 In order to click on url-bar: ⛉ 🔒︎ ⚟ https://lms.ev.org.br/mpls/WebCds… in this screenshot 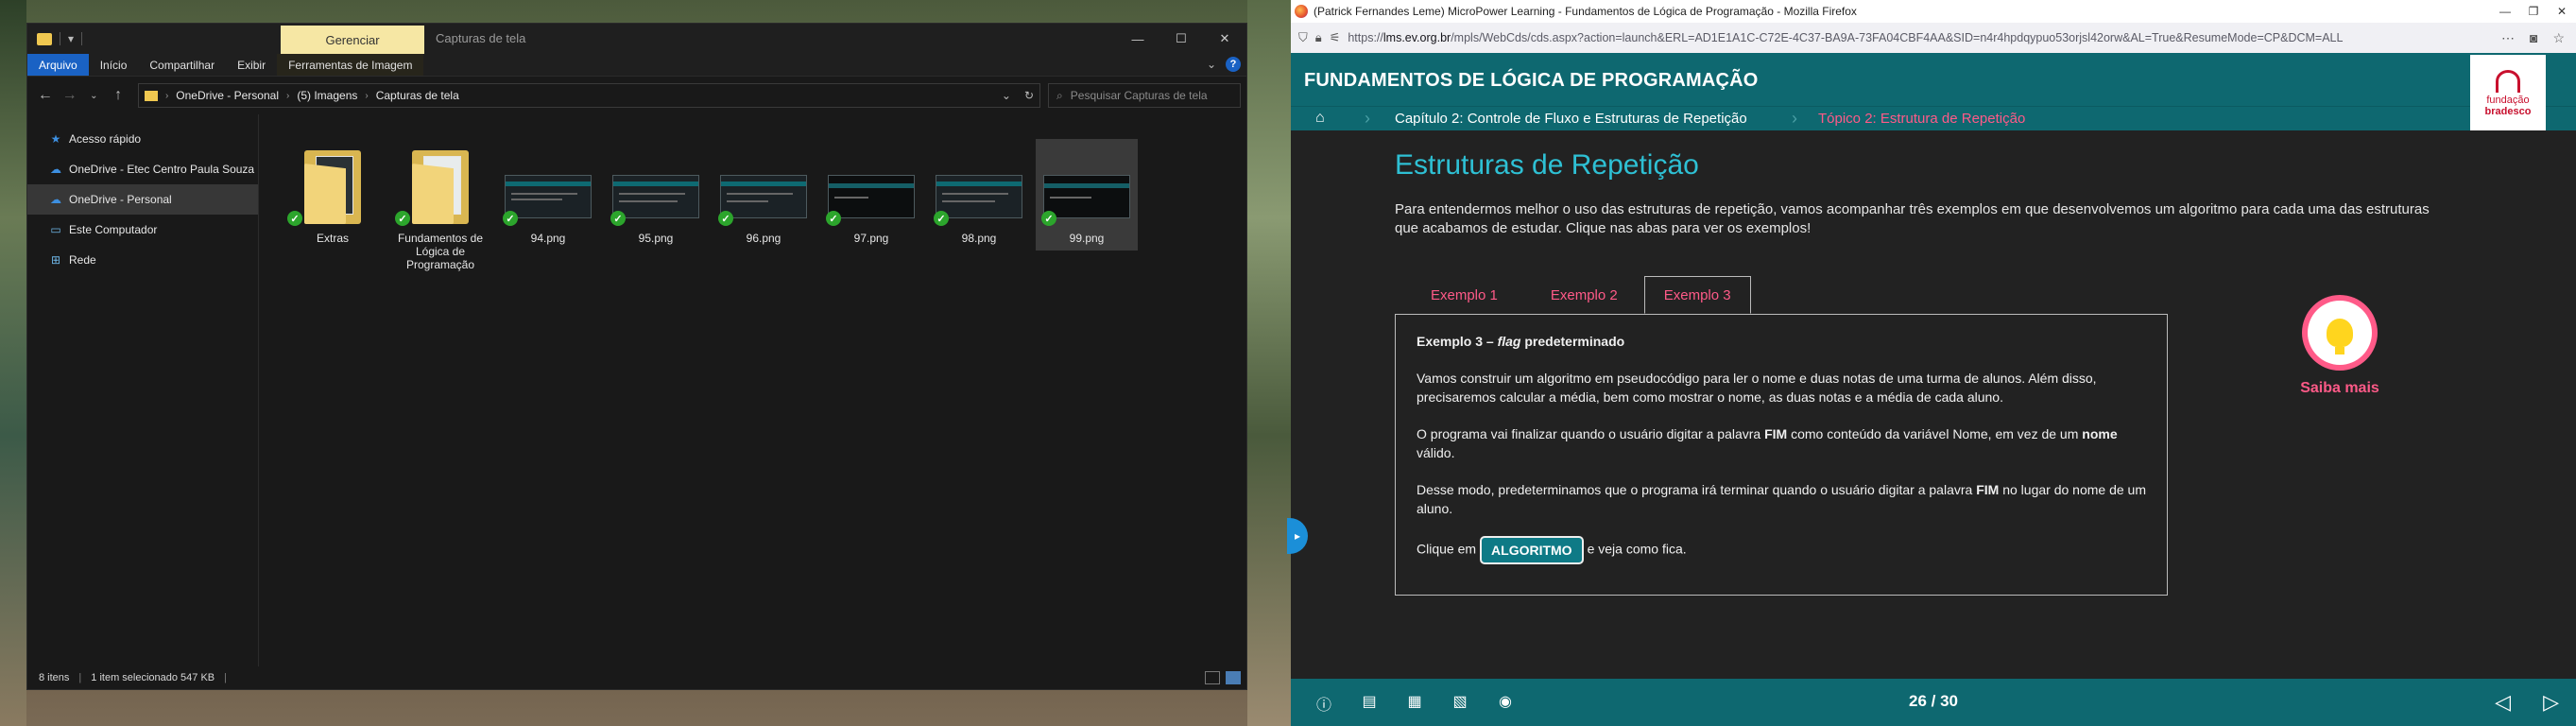, I will do `click(1933, 38)`.